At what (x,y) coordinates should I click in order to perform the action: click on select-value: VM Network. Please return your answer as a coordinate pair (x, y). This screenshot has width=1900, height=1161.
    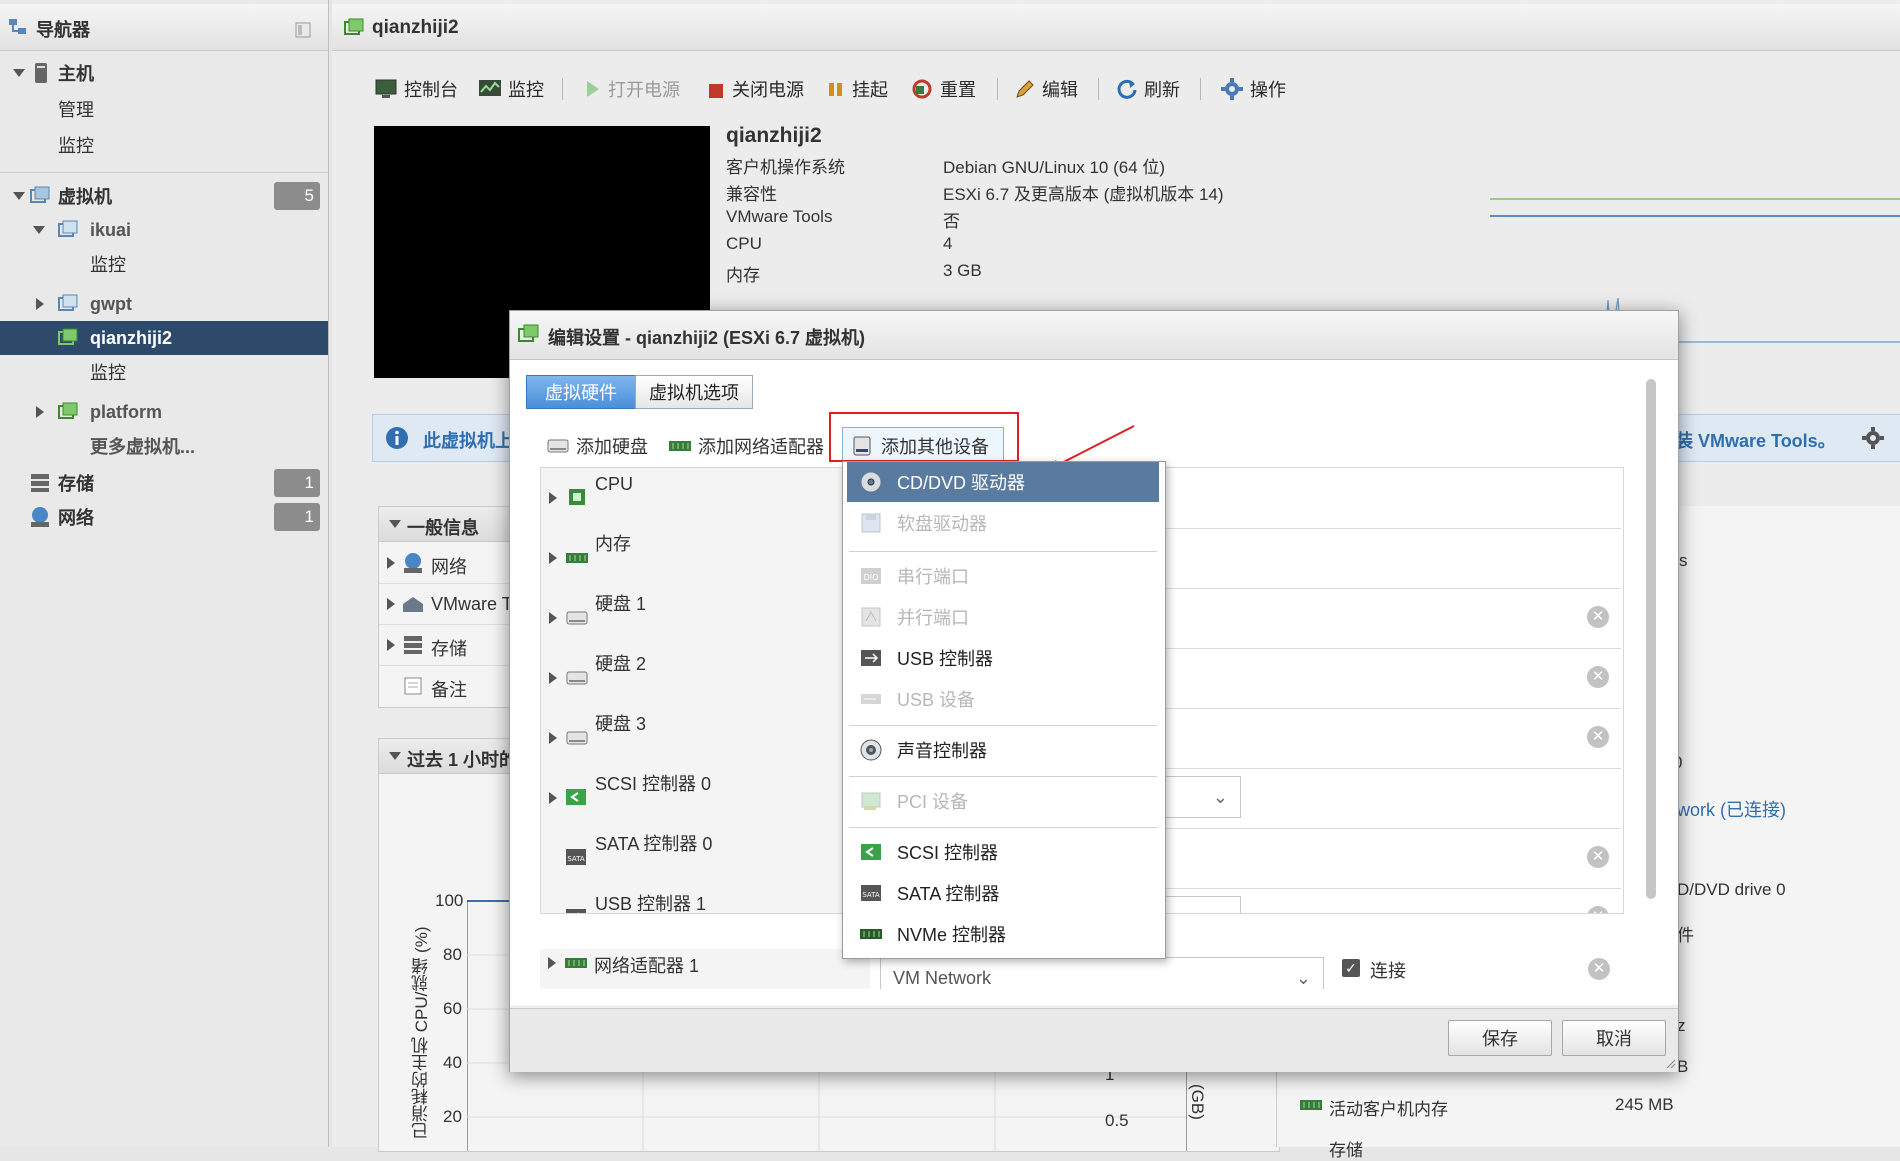
    Looking at the image, I should click on (942, 978).